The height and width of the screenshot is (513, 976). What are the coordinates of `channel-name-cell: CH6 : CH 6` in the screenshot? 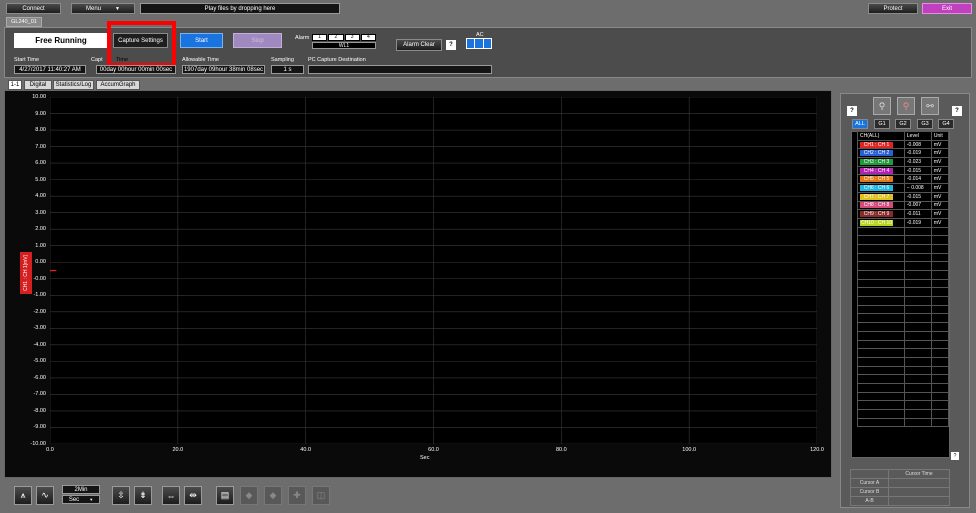 It's located at (881, 188).